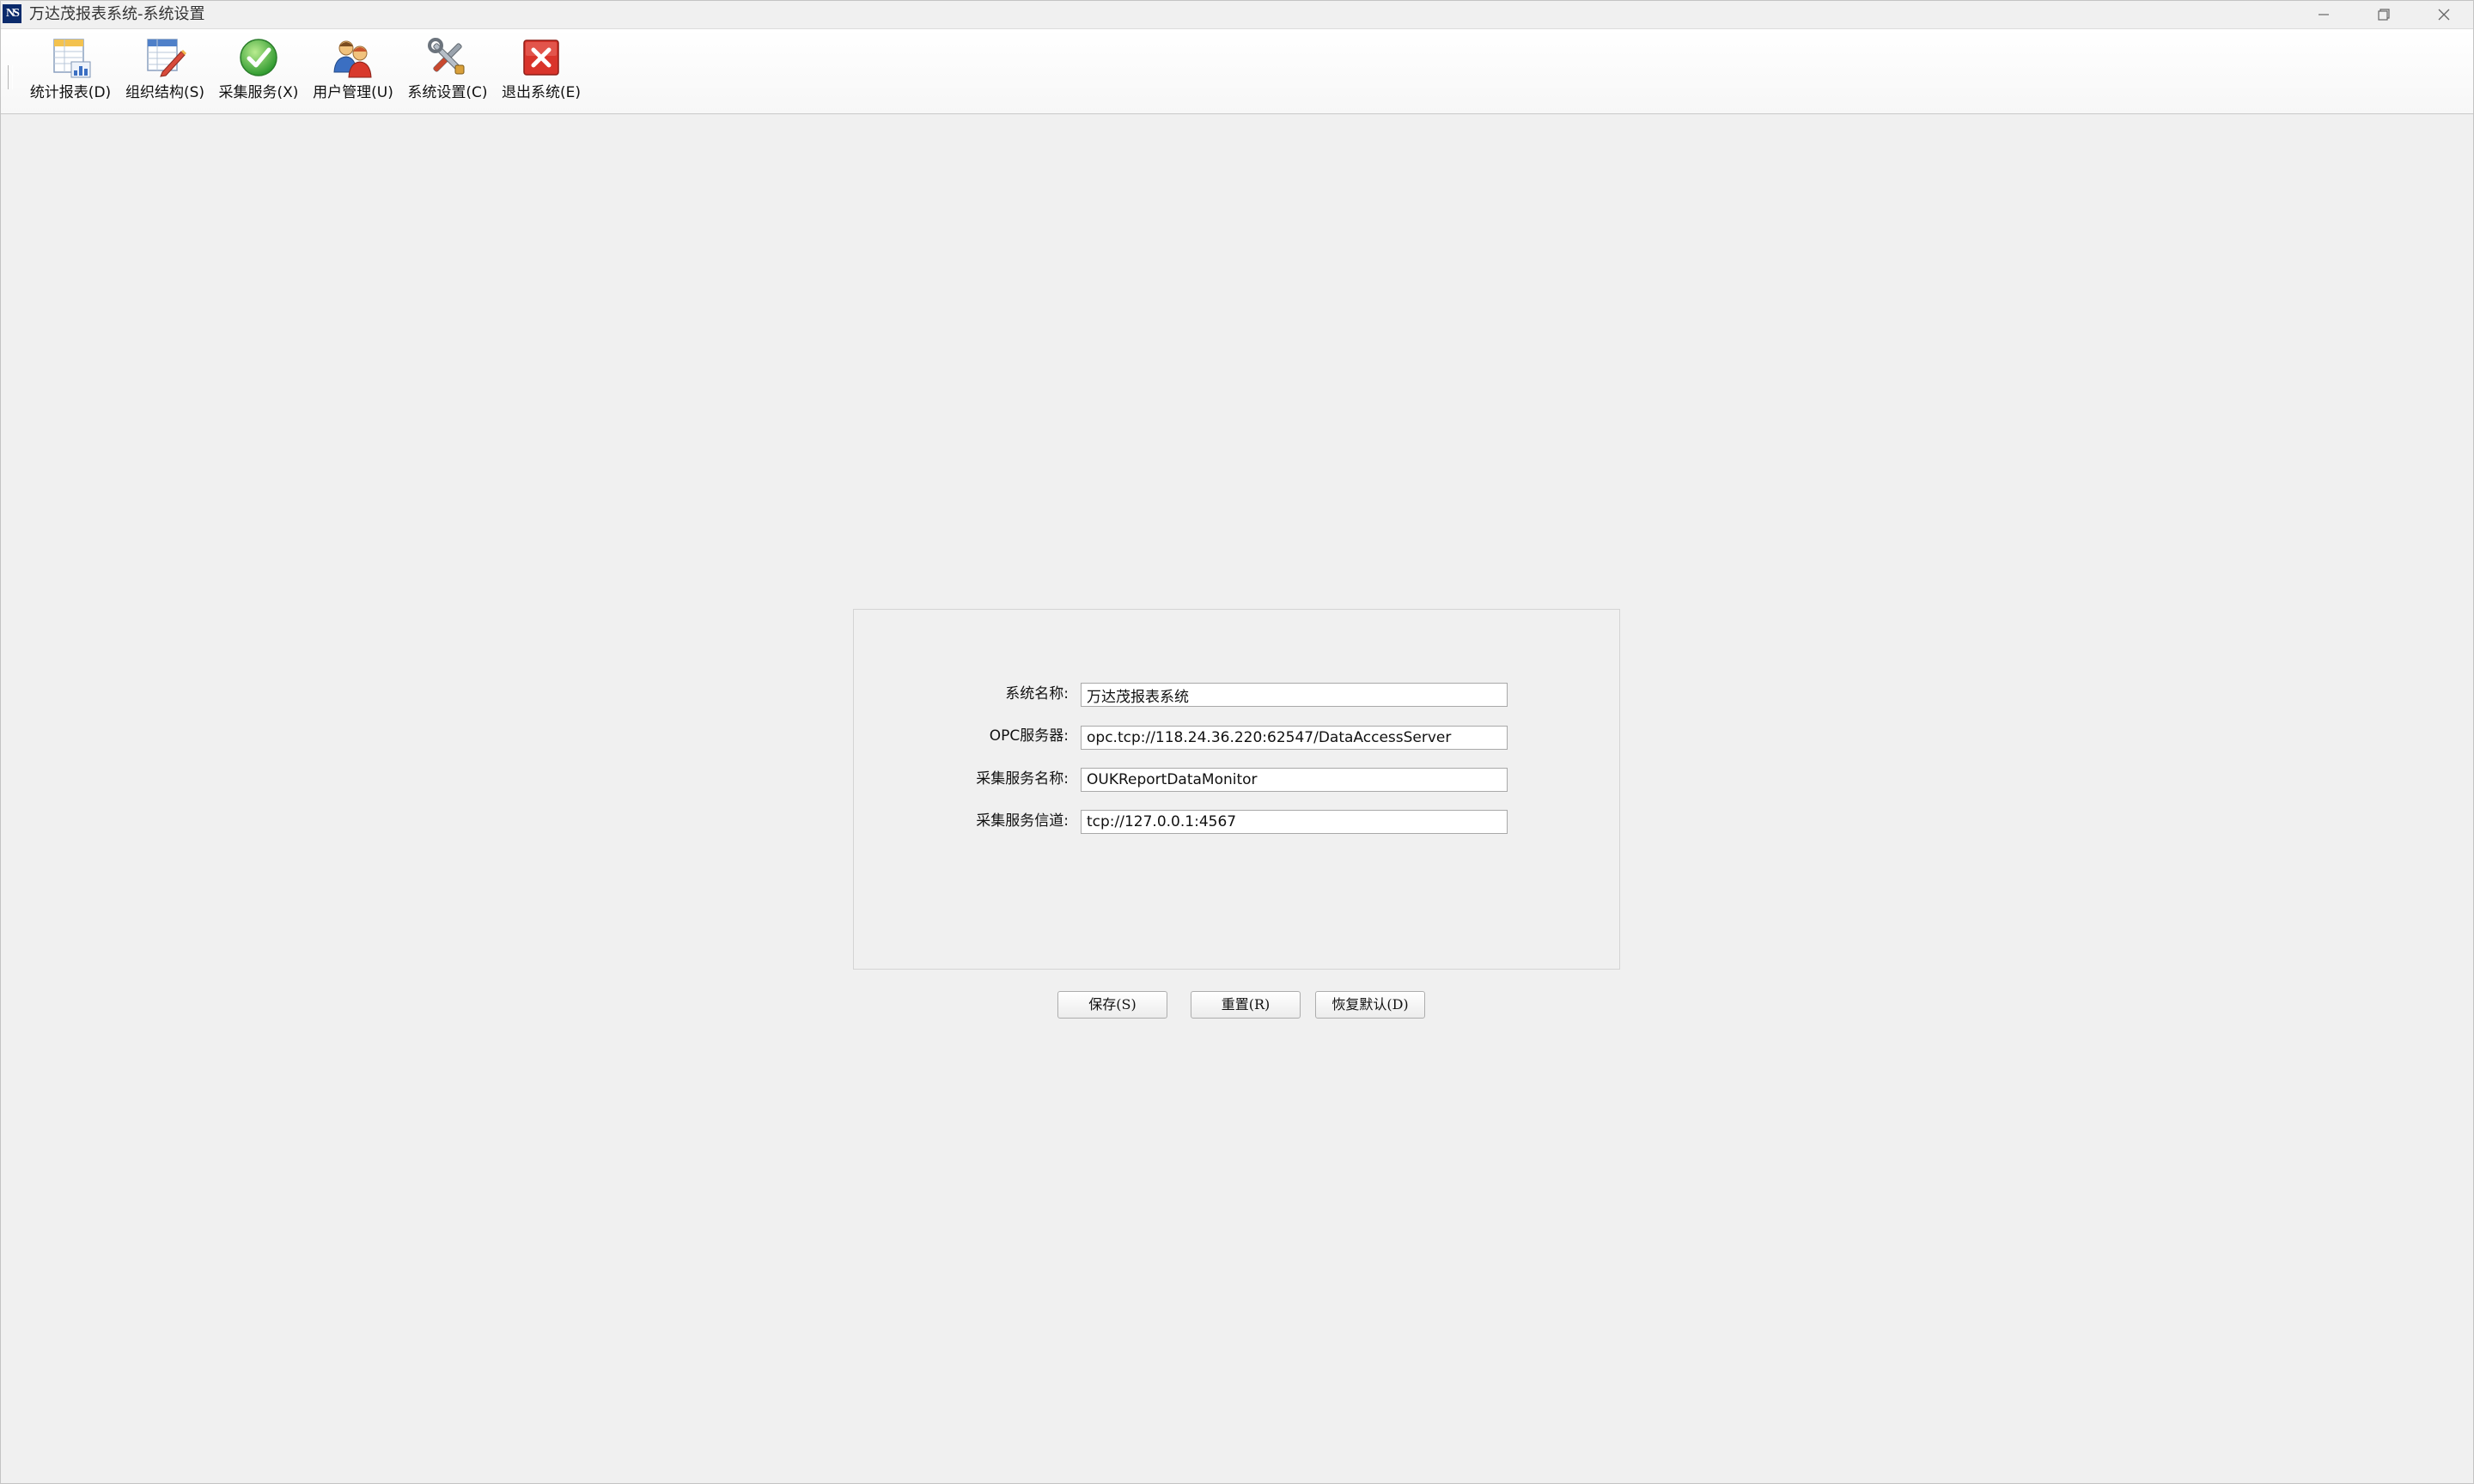 This screenshot has height=1484, width=2474. I want to click on reset-button: 重置(R), so click(1246, 1005).